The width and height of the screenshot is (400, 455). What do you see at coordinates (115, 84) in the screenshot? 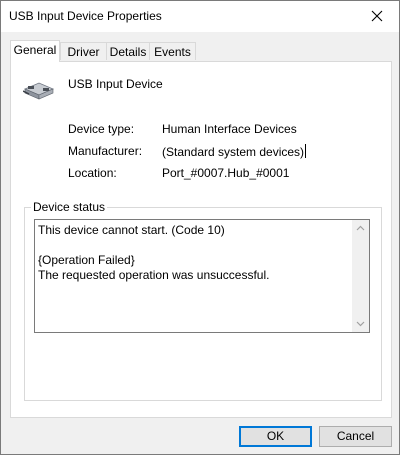
I see `device-name: USB Input Device` at bounding box center [115, 84].